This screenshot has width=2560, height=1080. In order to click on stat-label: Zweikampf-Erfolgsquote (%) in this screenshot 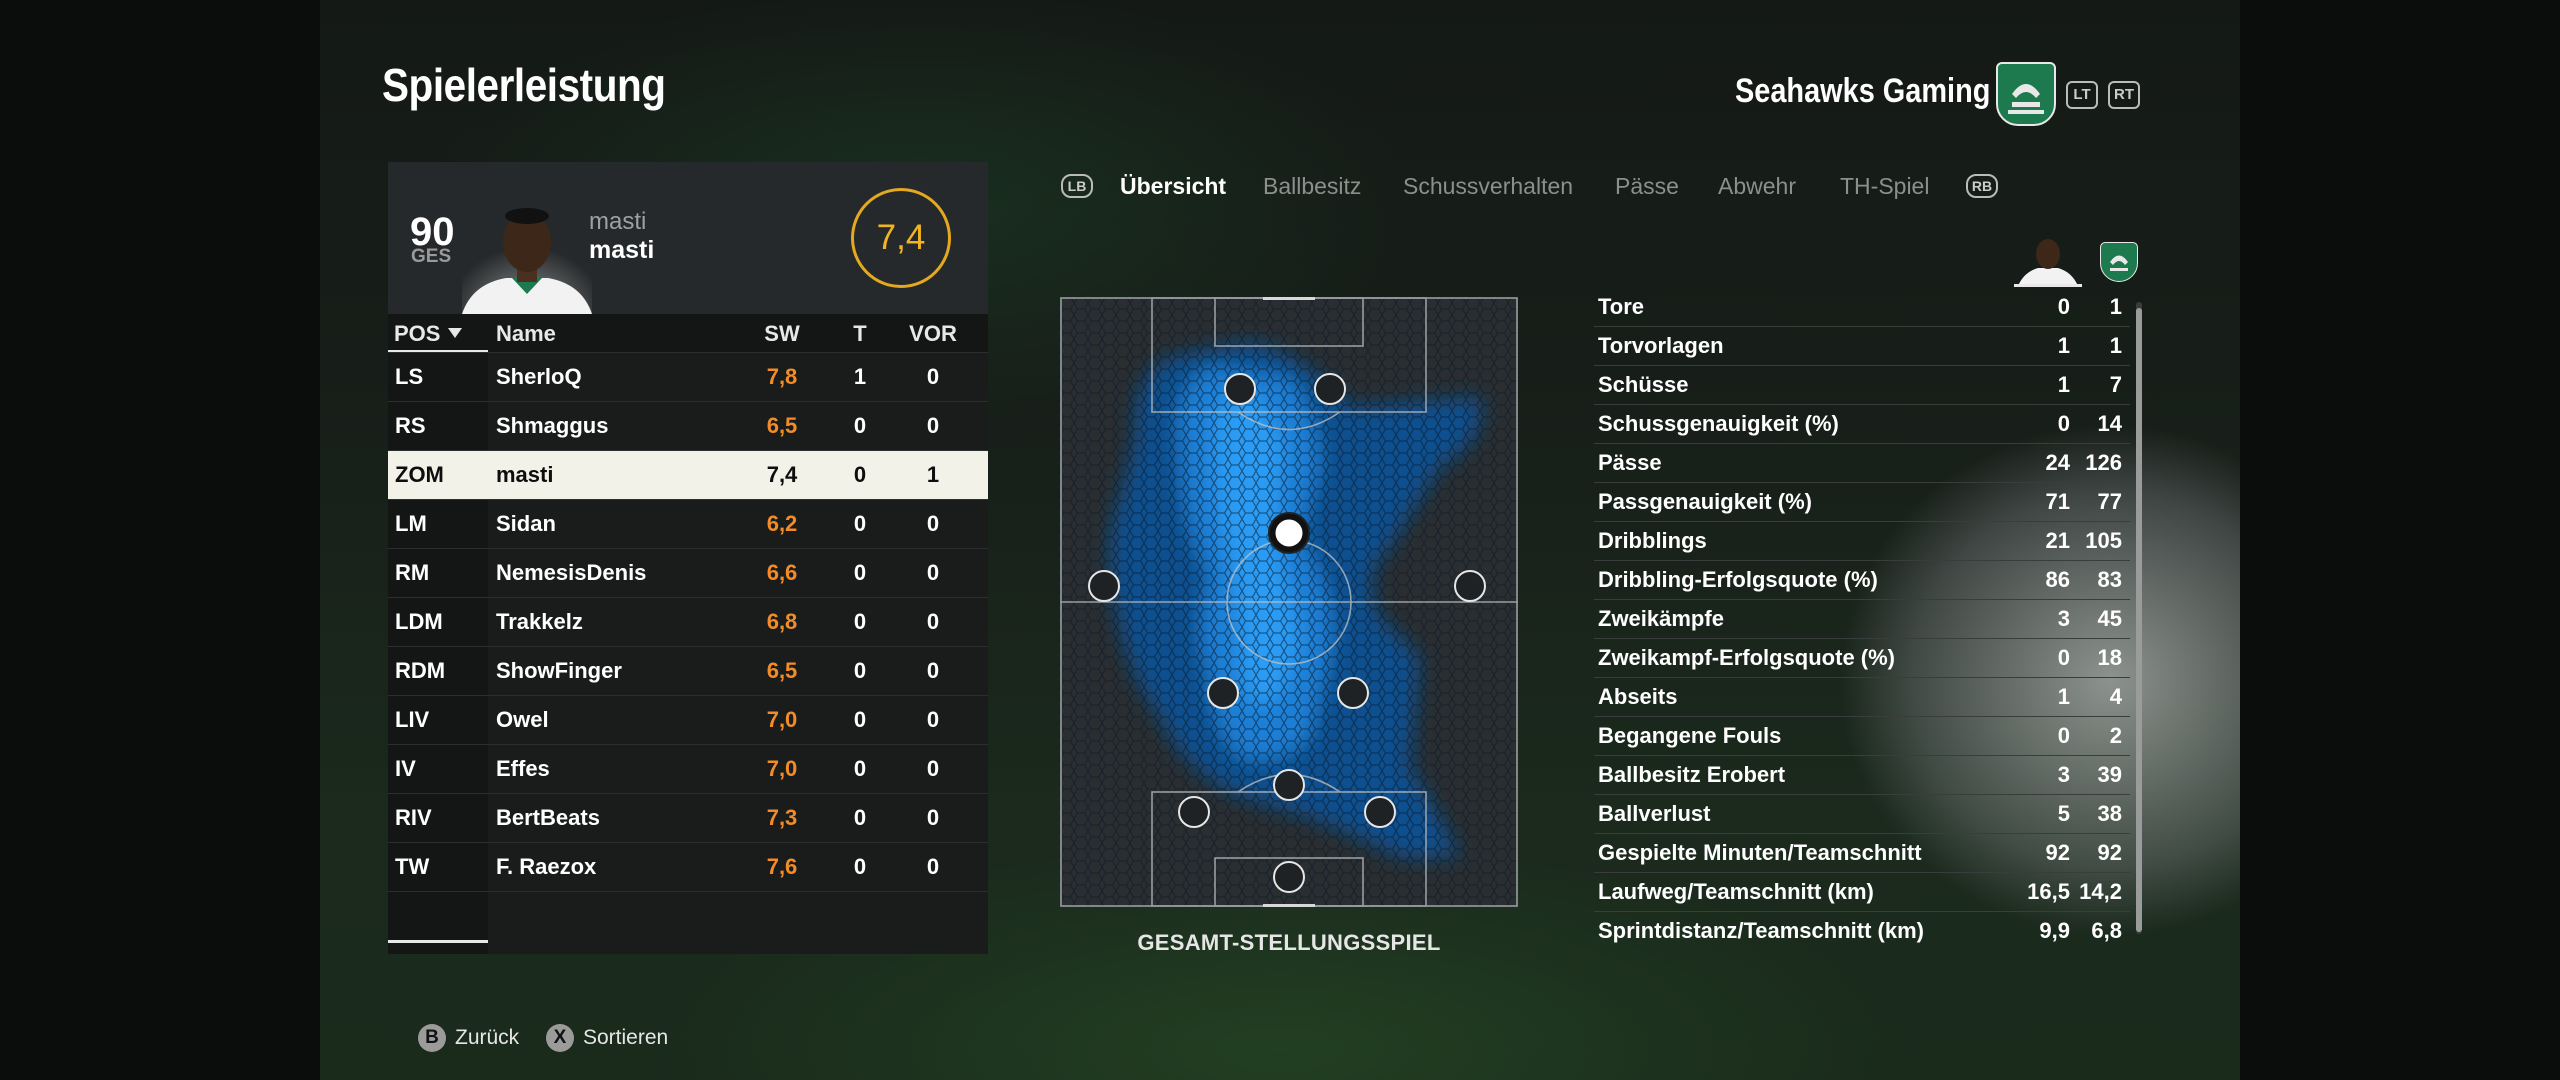, I will do `click(1747, 657)`.